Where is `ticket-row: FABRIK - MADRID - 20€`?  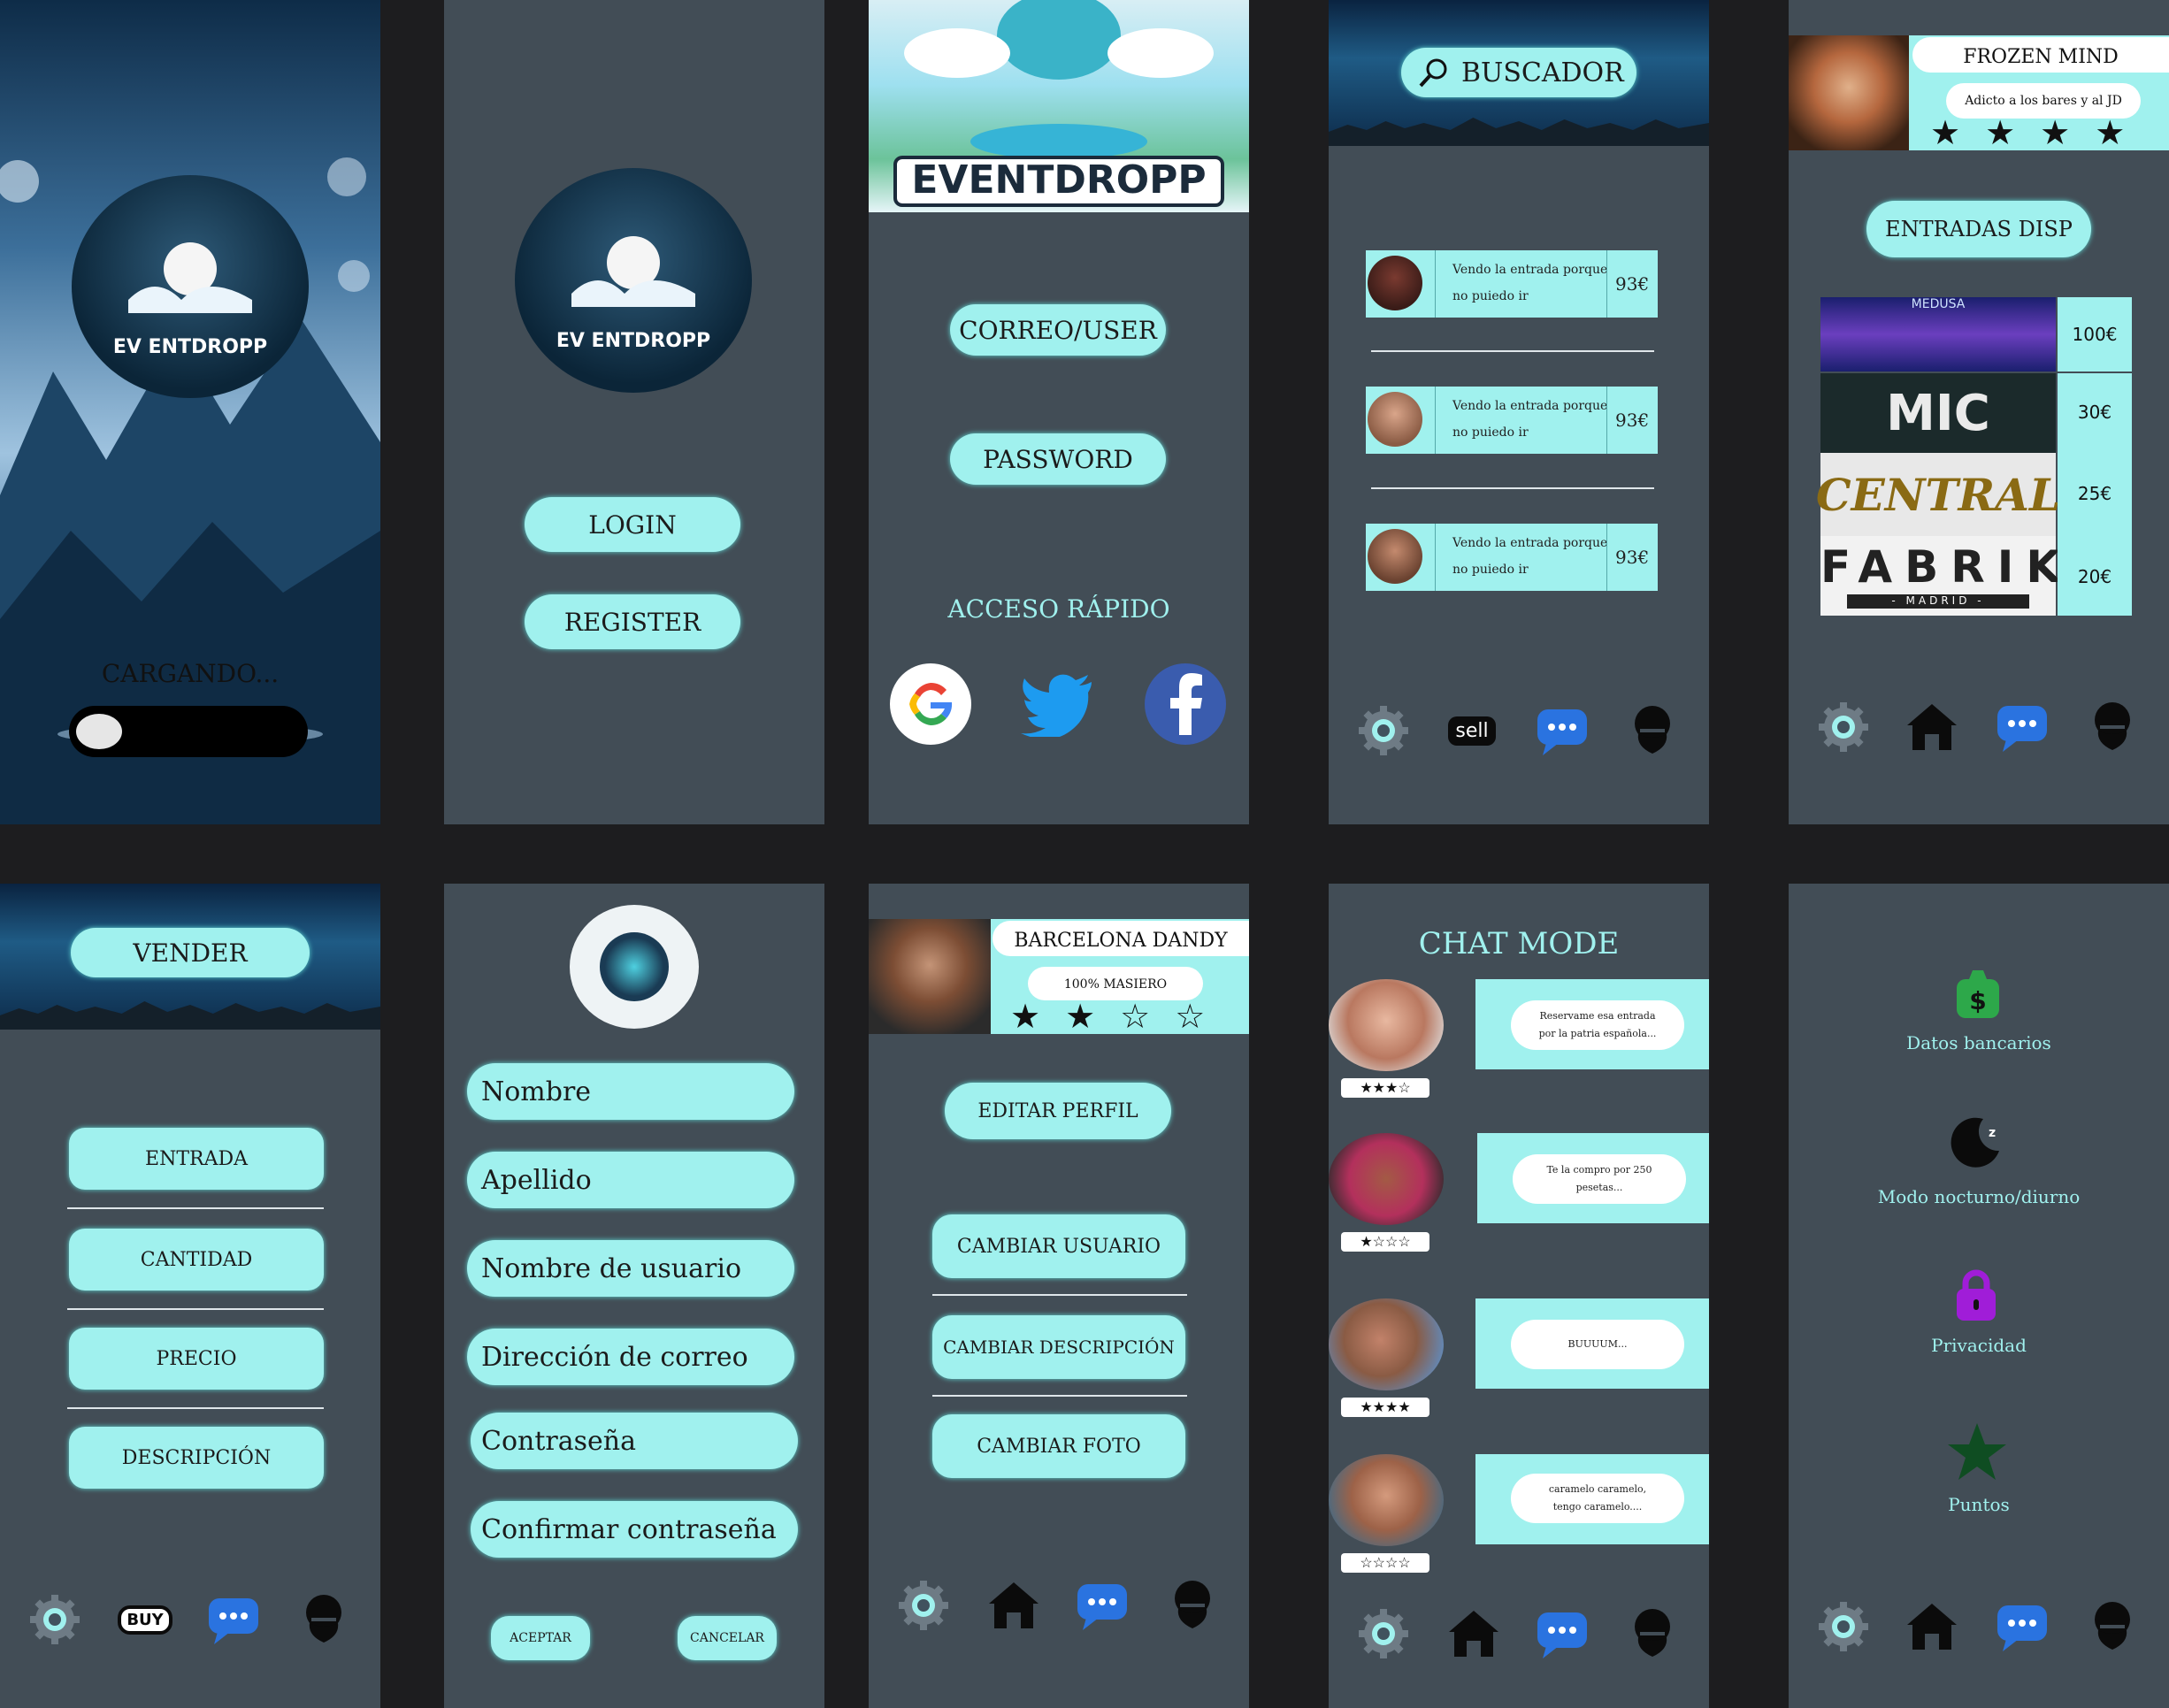 ticket-row: FABRIK - MADRID - 20€ is located at coordinates (1976, 576).